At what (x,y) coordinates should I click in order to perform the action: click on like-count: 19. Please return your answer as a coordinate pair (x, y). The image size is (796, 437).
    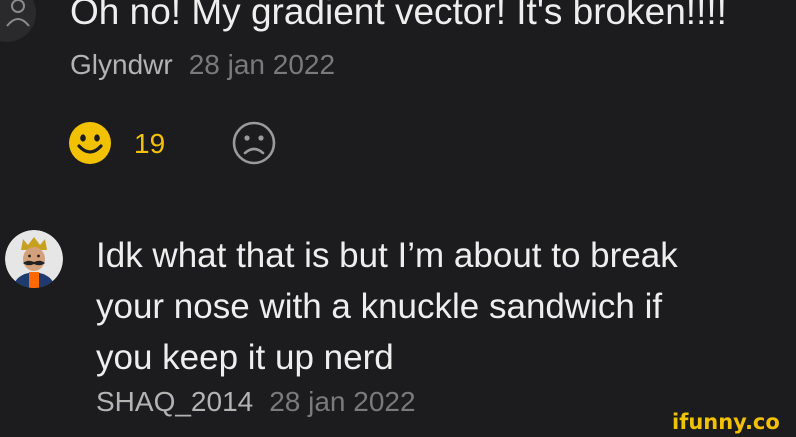
    Looking at the image, I should click on (150, 143).